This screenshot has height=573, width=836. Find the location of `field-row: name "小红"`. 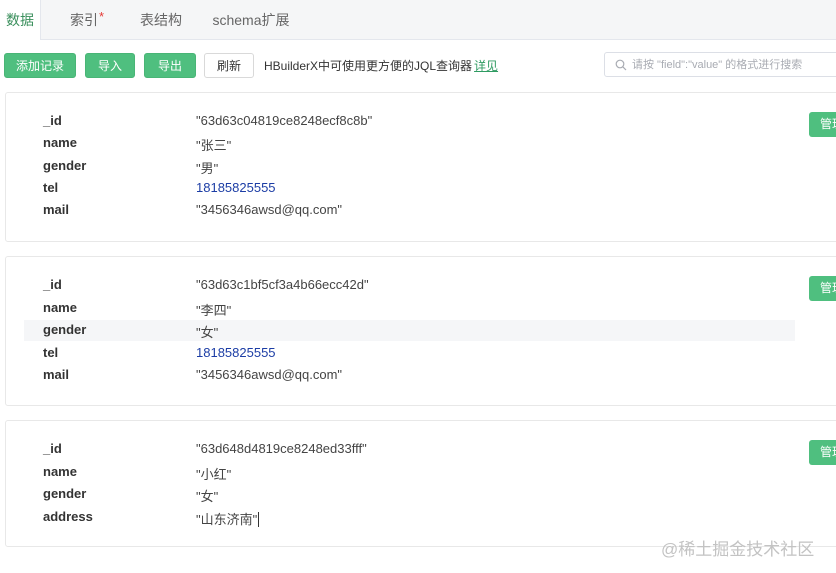

field-row: name "小红" is located at coordinates (409, 472).